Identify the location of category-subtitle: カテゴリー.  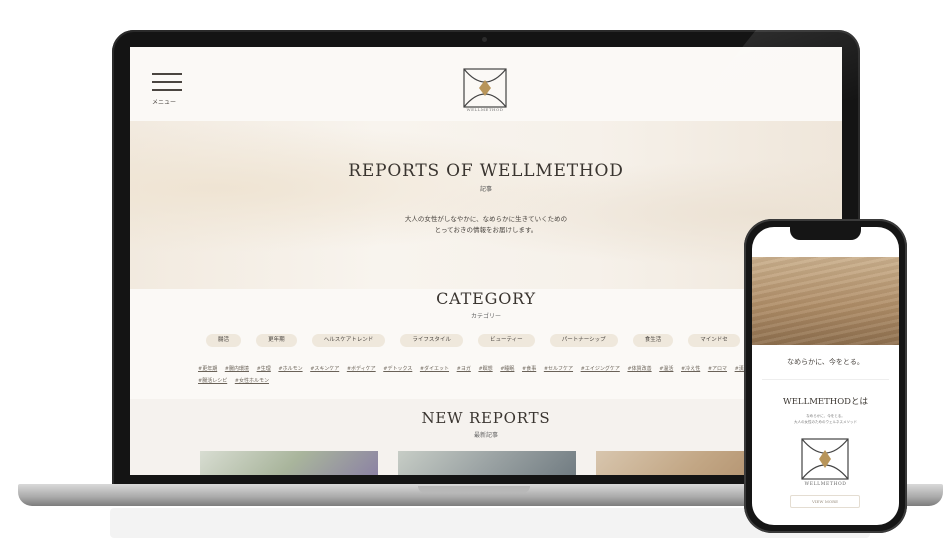
(485, 316).